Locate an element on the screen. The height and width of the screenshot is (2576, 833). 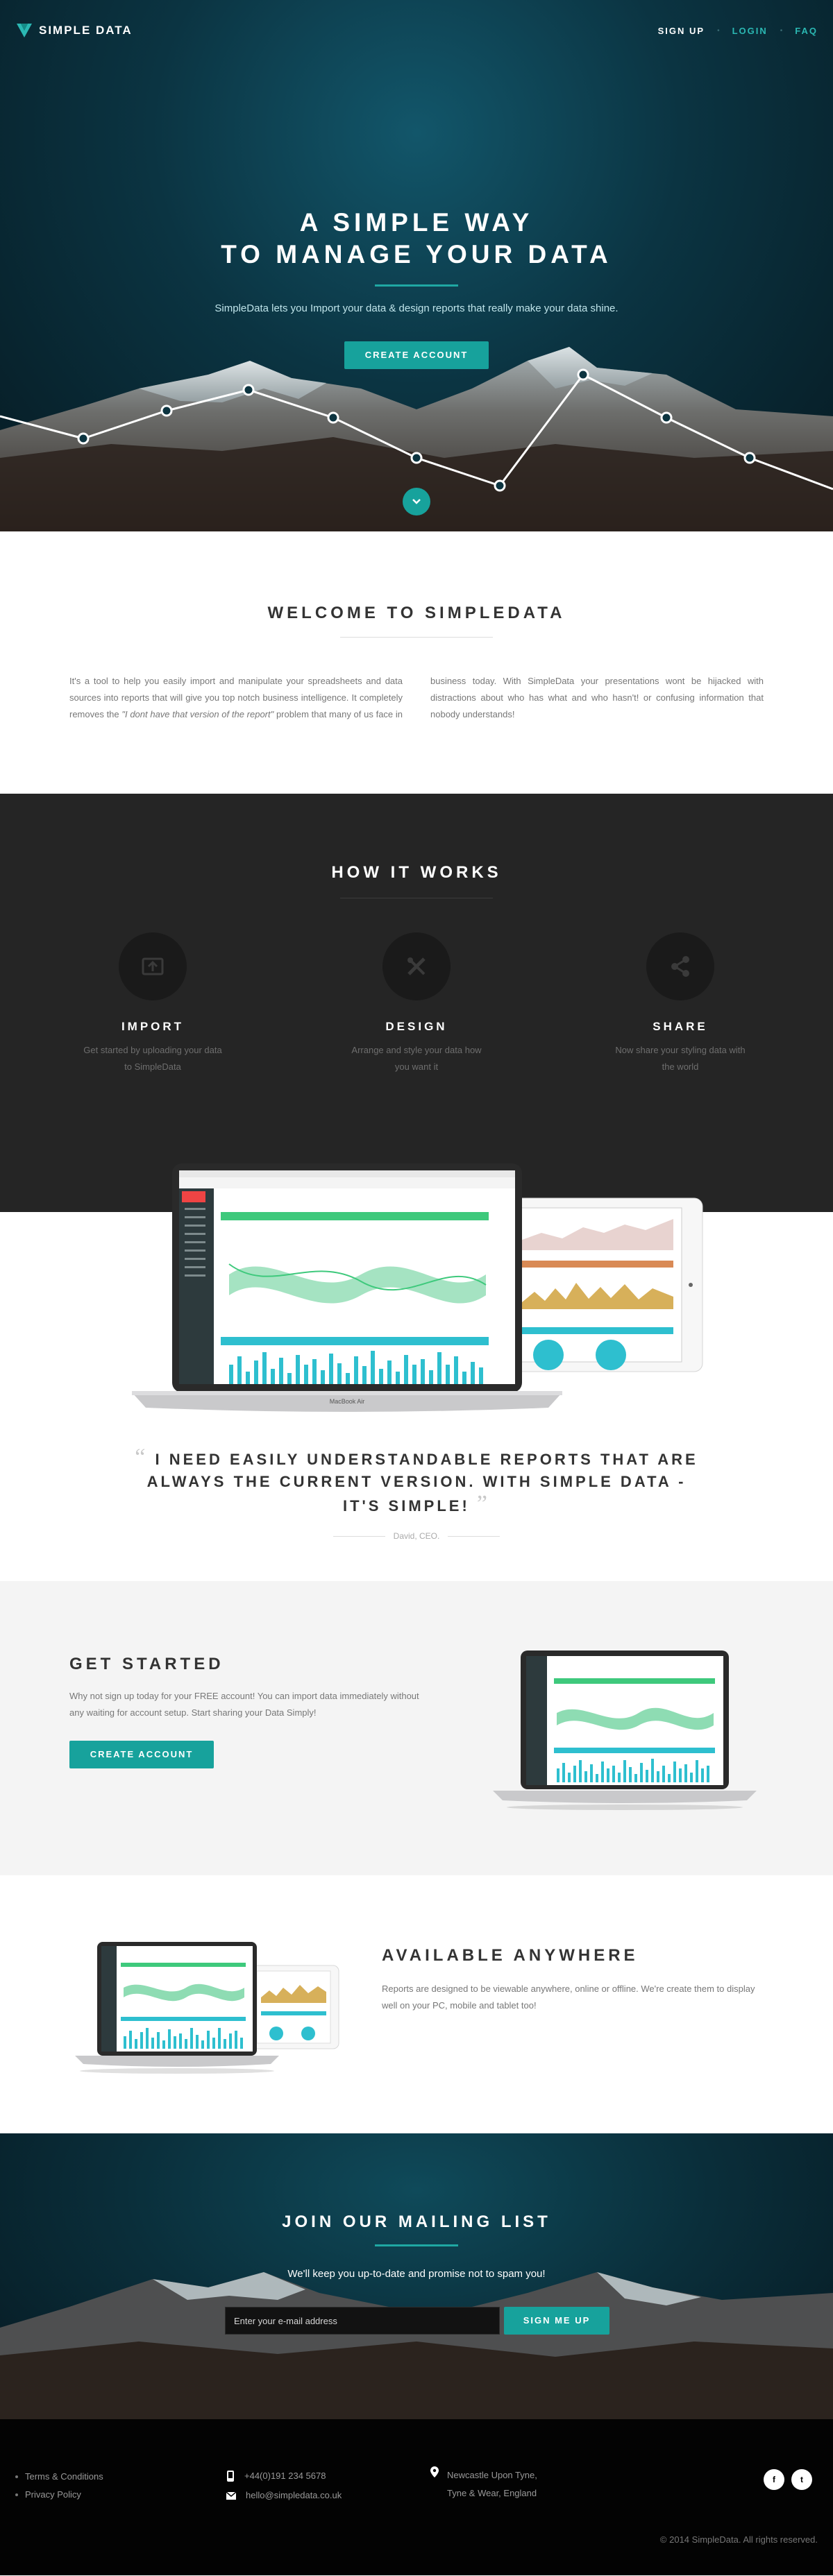
footer-email: hello@simpledata.co.uk is located at coordinates (284, 2495).